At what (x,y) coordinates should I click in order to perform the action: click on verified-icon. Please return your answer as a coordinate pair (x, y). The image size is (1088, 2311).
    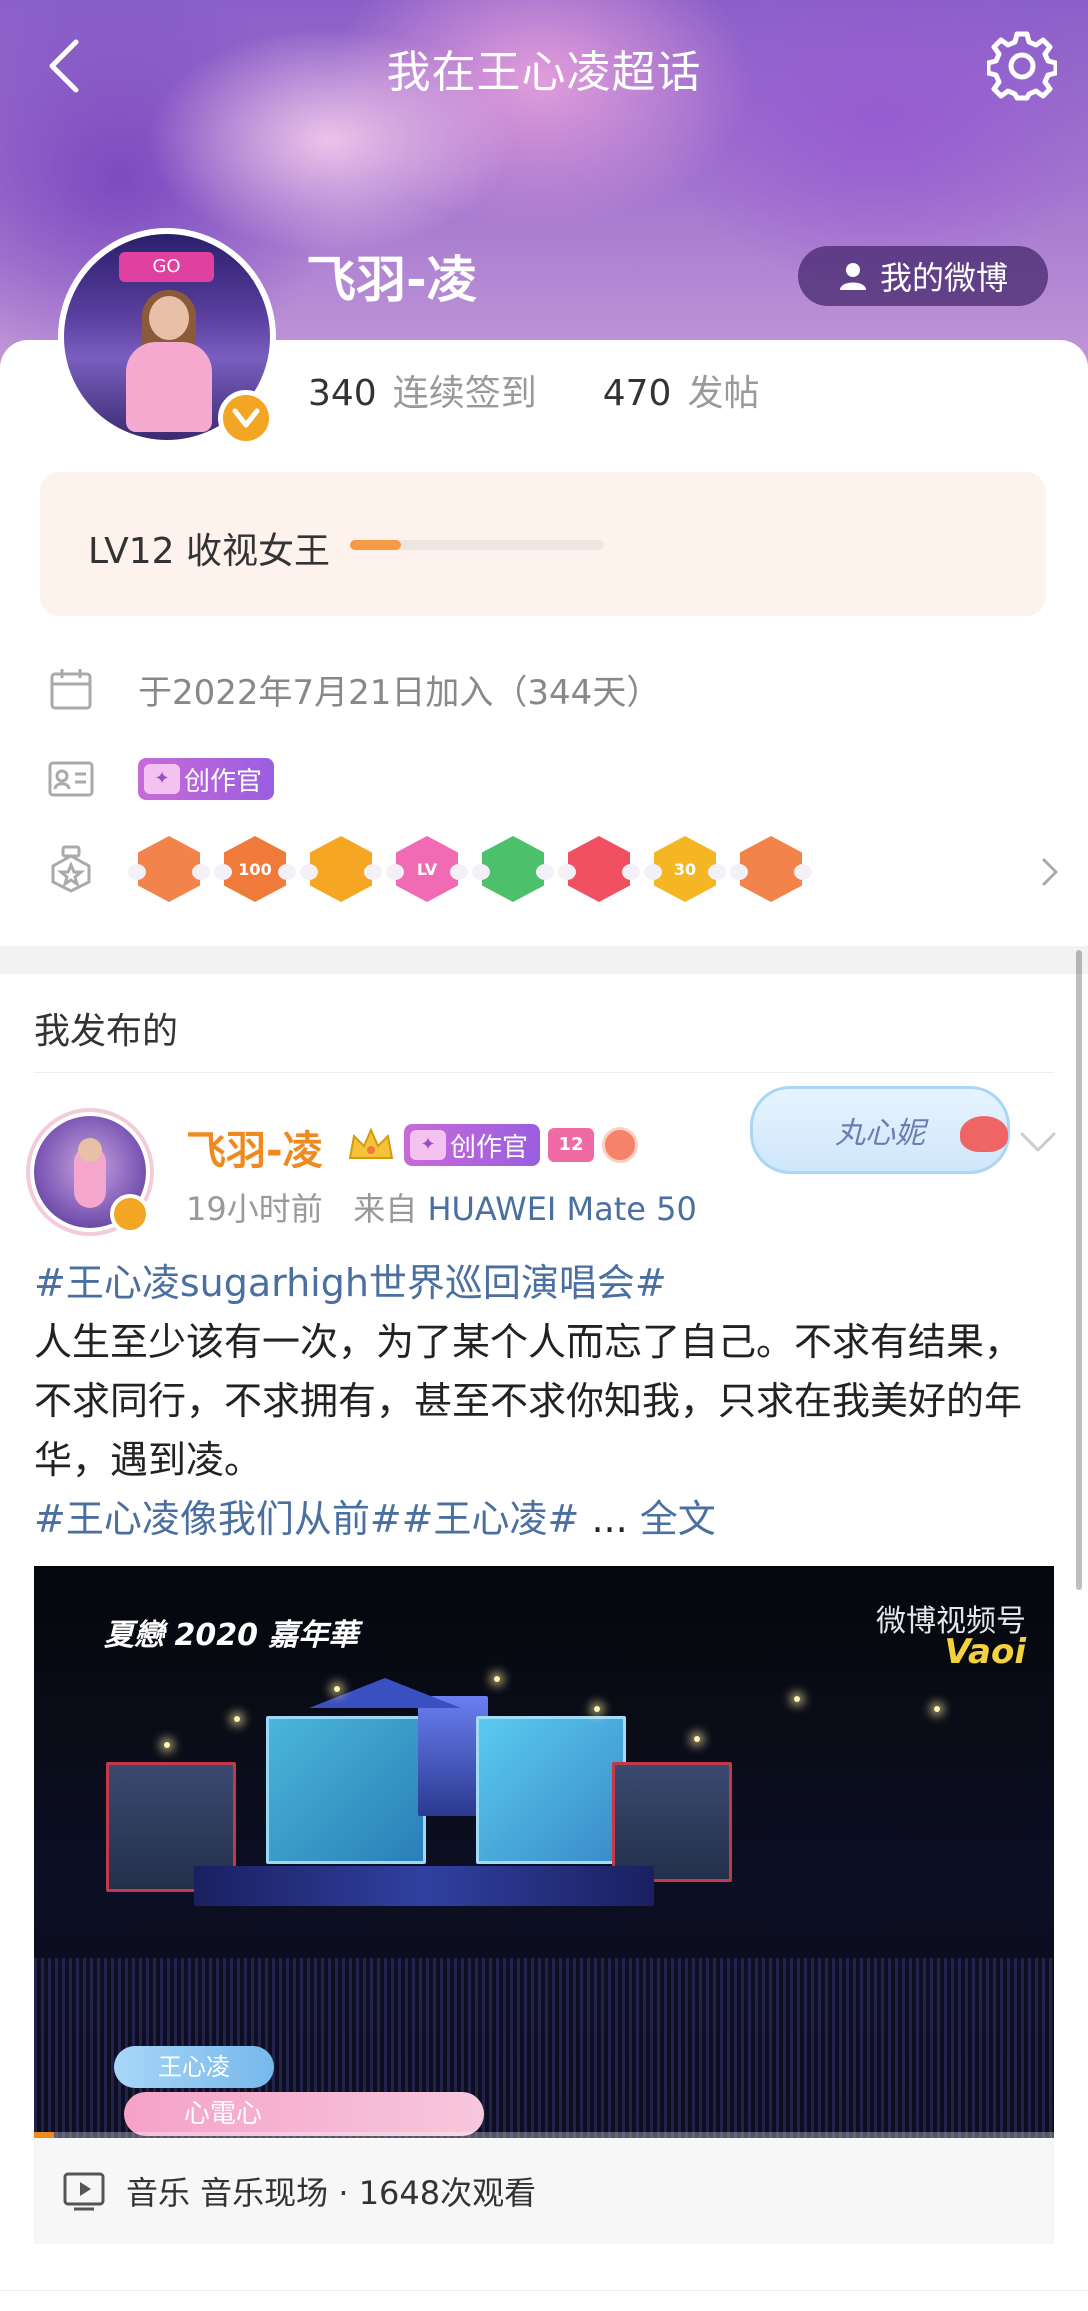
    Looking at the image, I should click on (246, 418).